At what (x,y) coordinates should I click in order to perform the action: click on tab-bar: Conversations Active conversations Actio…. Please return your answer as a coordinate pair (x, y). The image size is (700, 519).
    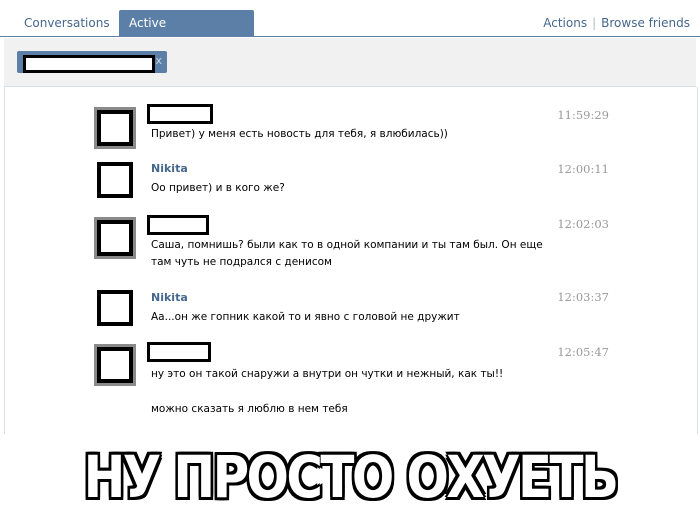
    Looking at the image, I should click on (350, 28).